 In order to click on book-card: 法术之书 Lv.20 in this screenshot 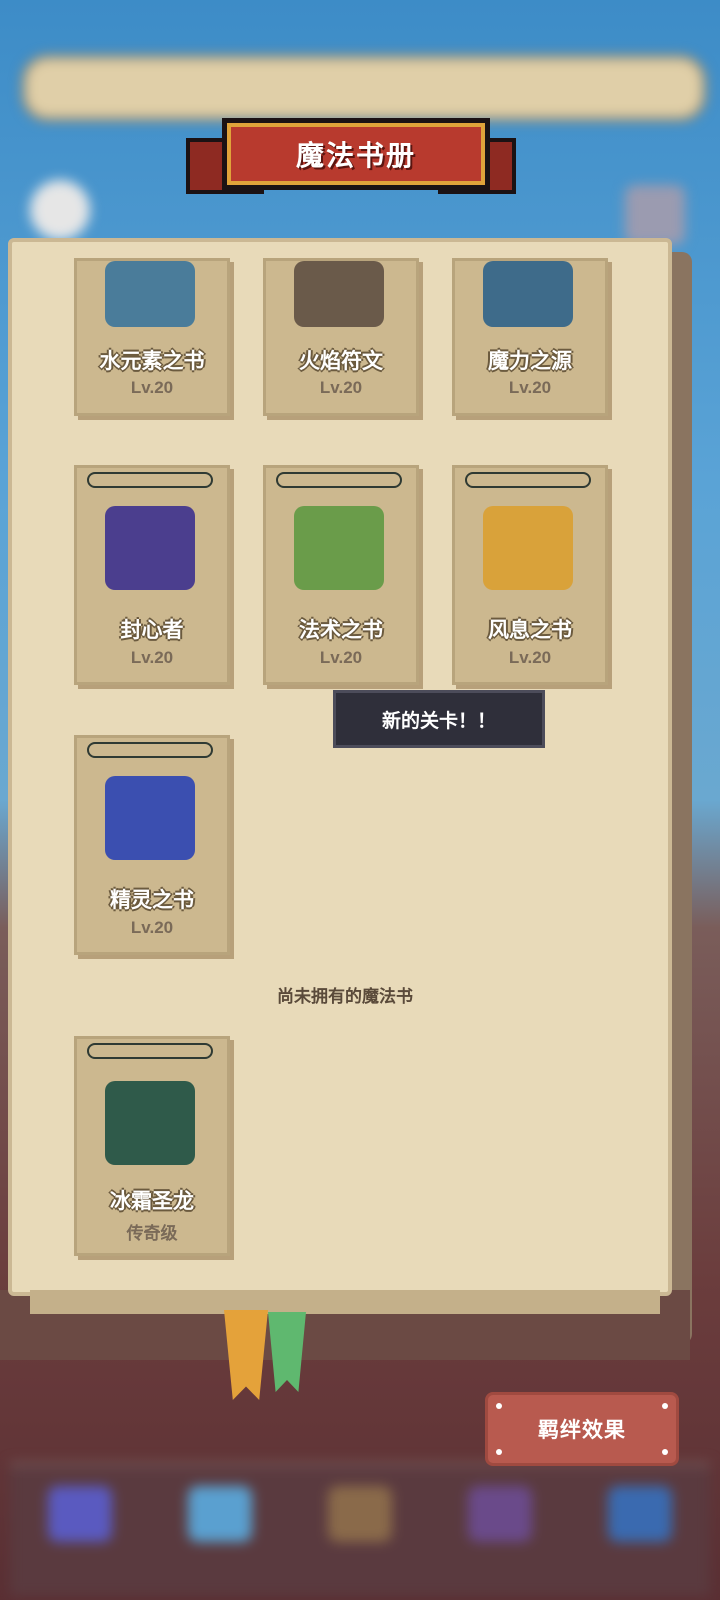, I will do `click(341, 575)`.